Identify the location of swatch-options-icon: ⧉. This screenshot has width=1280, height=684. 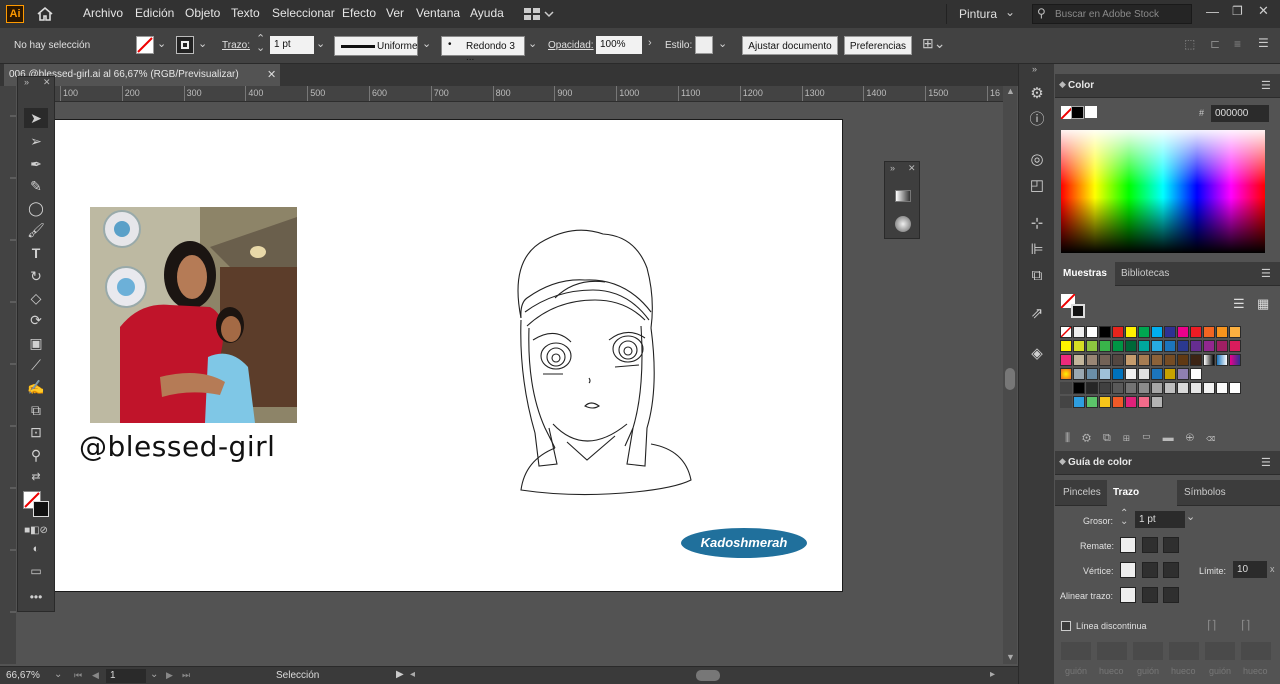
(1113, 438).